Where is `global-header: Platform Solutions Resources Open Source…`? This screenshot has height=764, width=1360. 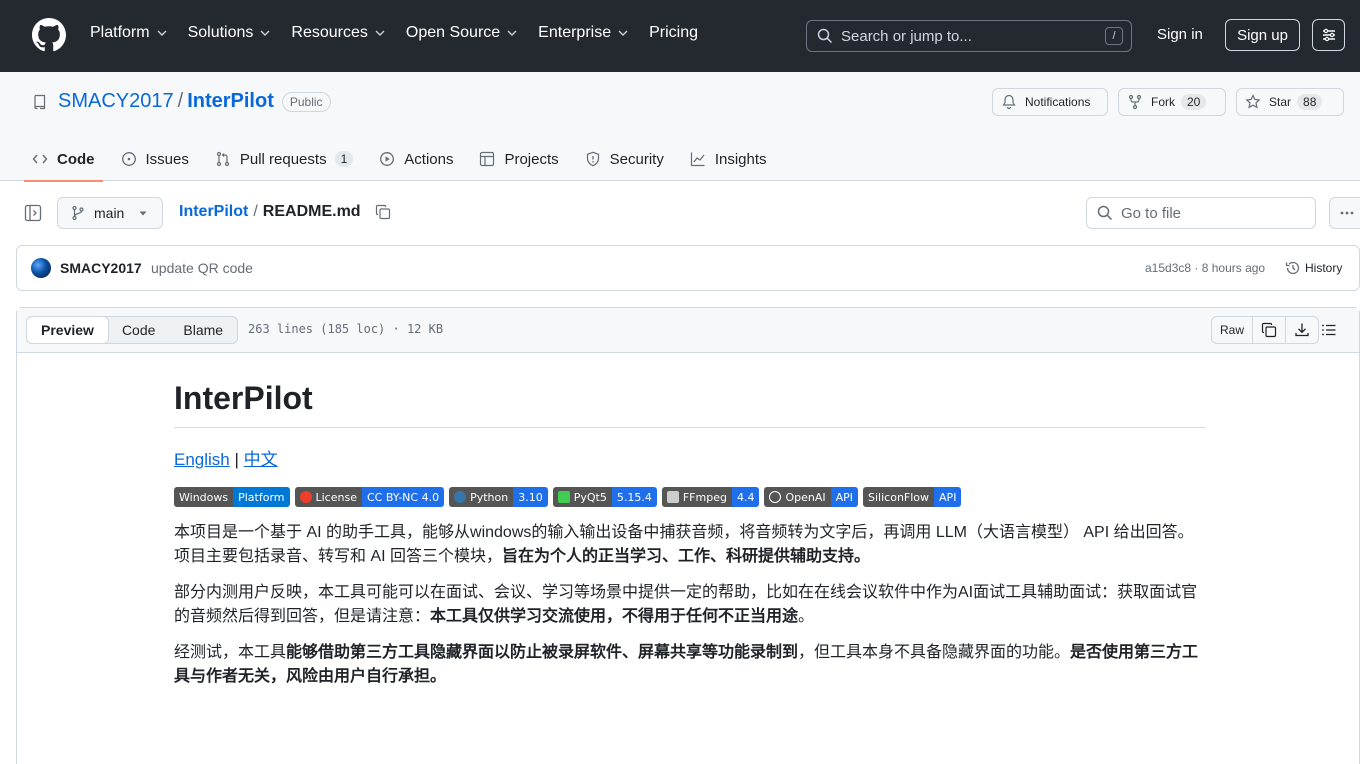 global-header: Platform Solutions Resources Open Source… is located at coordinates (680, 36).